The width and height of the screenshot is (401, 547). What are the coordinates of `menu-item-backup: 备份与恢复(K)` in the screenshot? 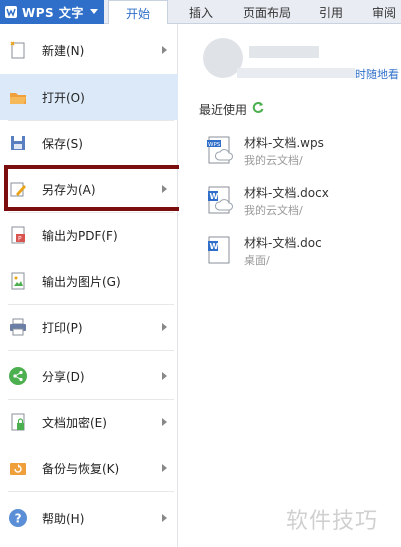 It's located at (89, 468).